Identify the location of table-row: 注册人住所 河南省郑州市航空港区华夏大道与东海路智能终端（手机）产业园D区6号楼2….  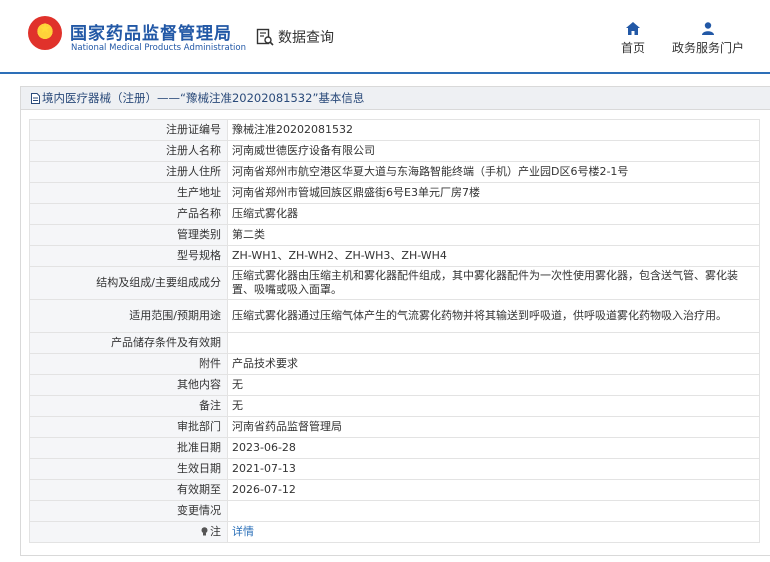
(394, 172).